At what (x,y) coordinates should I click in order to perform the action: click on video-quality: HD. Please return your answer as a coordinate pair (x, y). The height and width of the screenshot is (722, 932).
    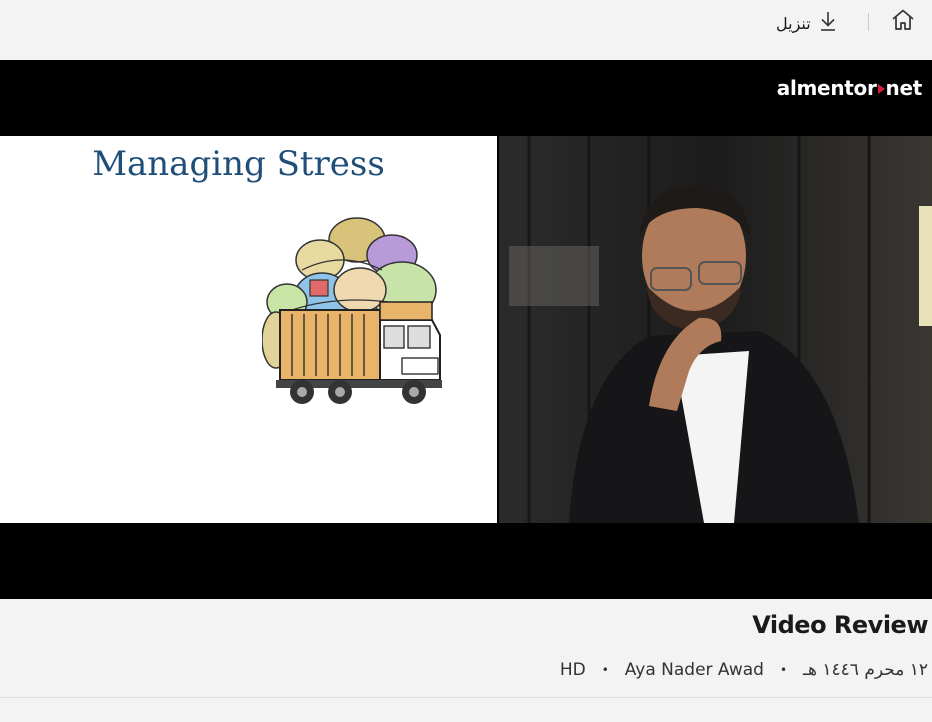
    Looking at the image, I should click on (572, 670).